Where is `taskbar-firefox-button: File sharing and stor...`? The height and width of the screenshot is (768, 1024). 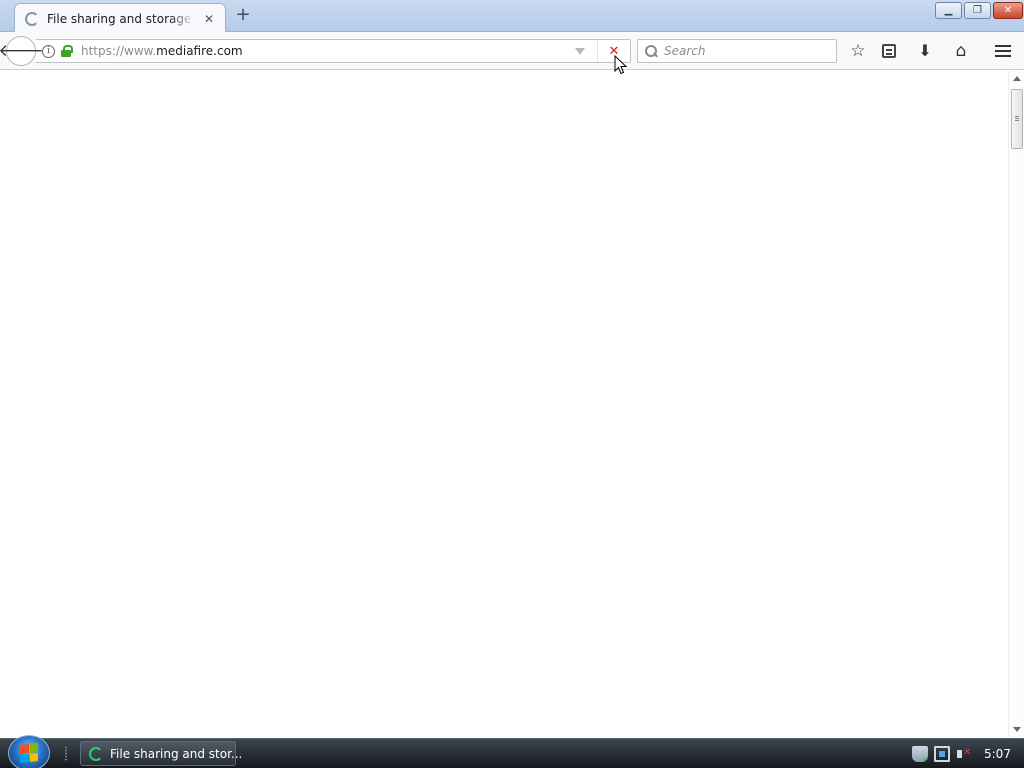 taskbar-firefox-button: File sharing and stor... is located at coordinates (161, 753).